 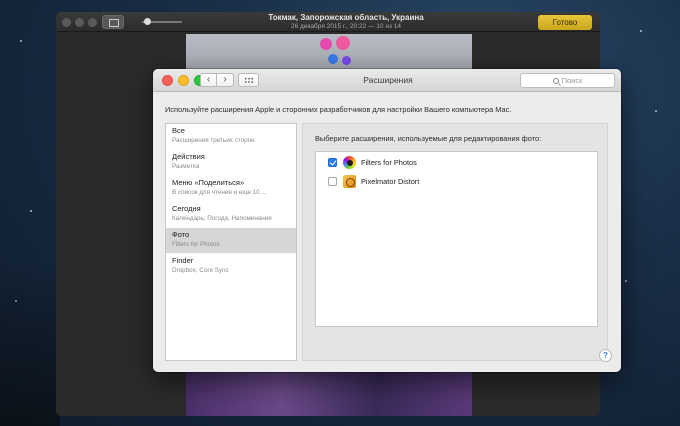 What do you see at coordinates (213, 140) in the screenshot?
I see `category-description: Расширения третьих сторон` at bounding box center [213, 140].